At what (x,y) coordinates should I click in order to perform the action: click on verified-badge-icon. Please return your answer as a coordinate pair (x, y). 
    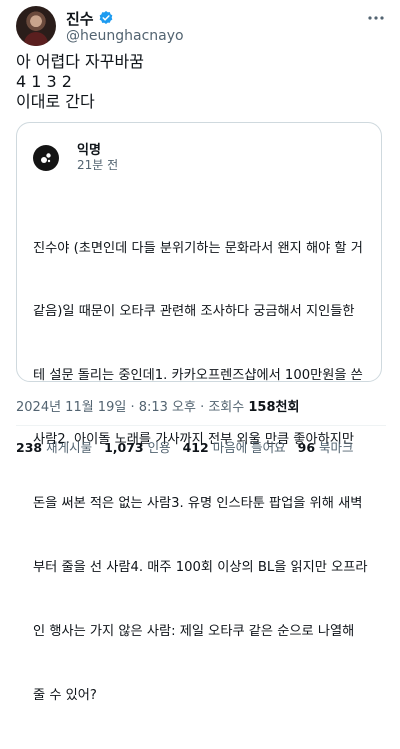
    Looking at the image, I should click on (105, 17).